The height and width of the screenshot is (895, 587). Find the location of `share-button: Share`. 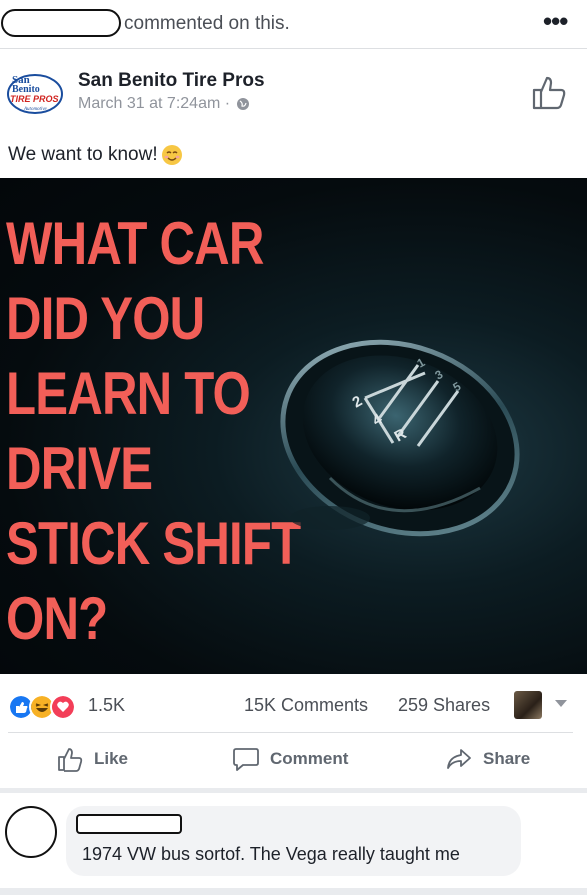

share-button: Share is located at coordinates (487, 759).